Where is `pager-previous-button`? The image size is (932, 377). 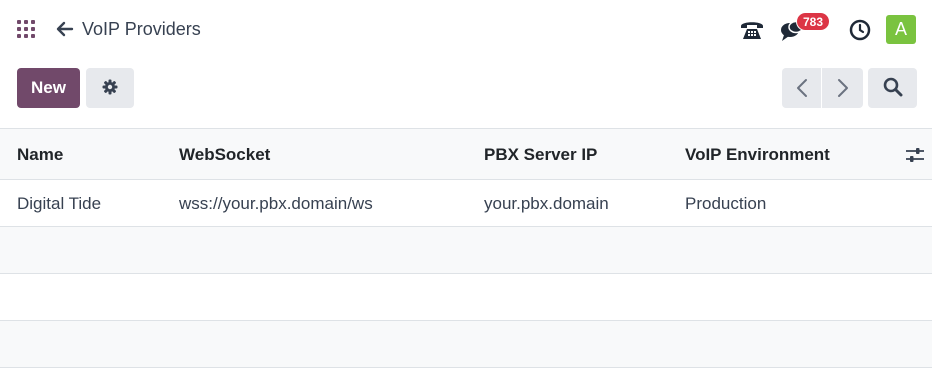 pager-previous-button is located at coordinates (802, 88).